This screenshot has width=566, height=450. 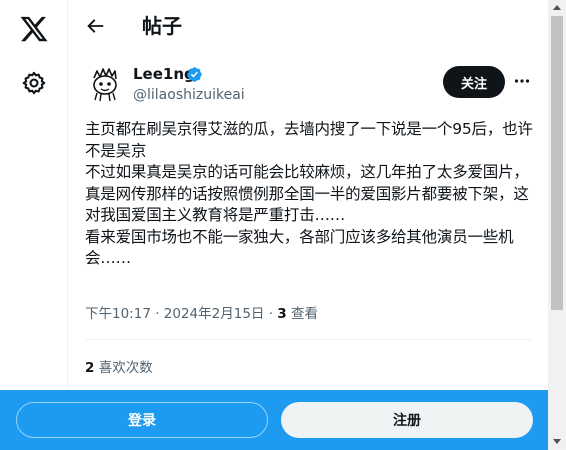 I want to click on tweet-meta: 下午10:17 · 2024年2月15日 · 3 查看, so click(x=201, y=314).